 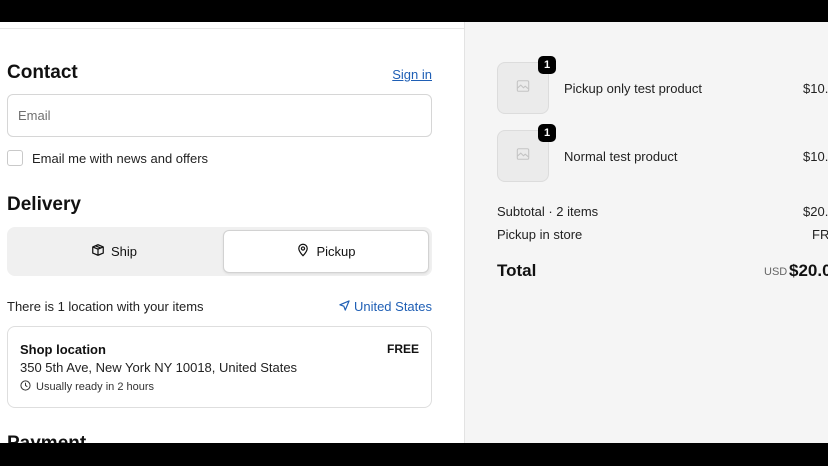 I want to click on newsletter-label: Email me with news and offers, so click(x=120, y=158).